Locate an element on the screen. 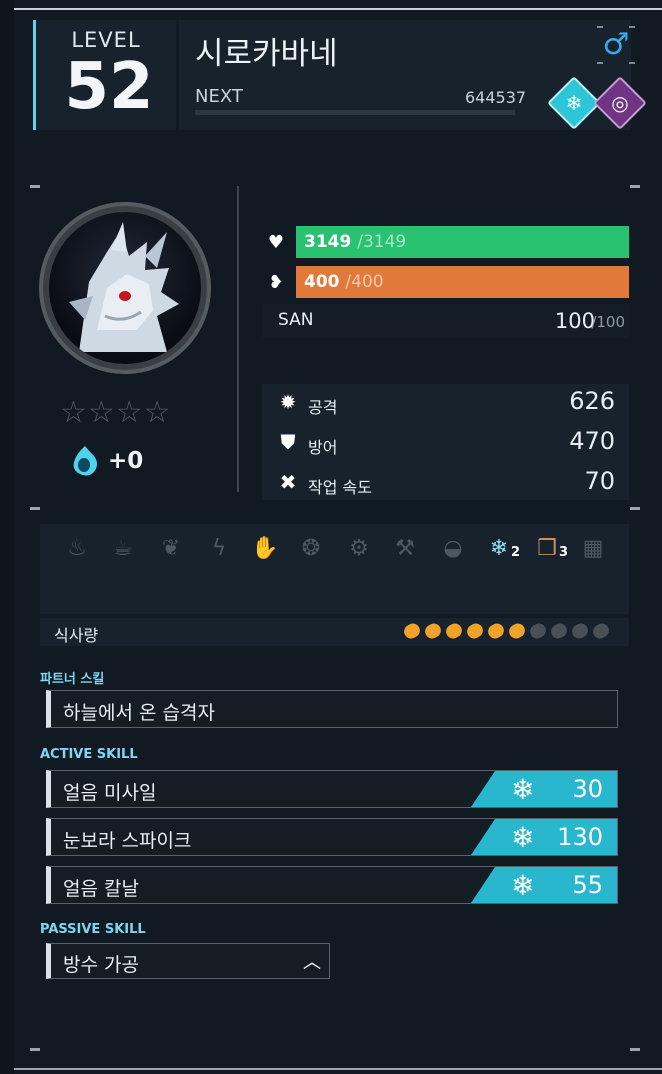 The height and width of the screenshot is (1074, 662). exp-bar is located at coordinates (355, 112).